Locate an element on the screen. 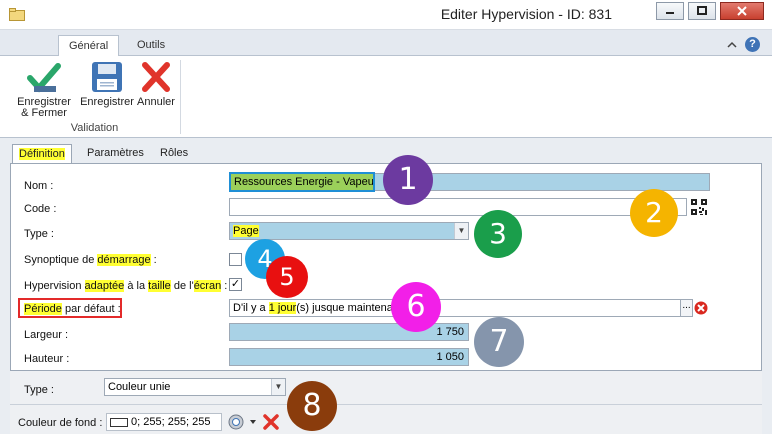  color-picker-icon is located at coordinates (243, 422).